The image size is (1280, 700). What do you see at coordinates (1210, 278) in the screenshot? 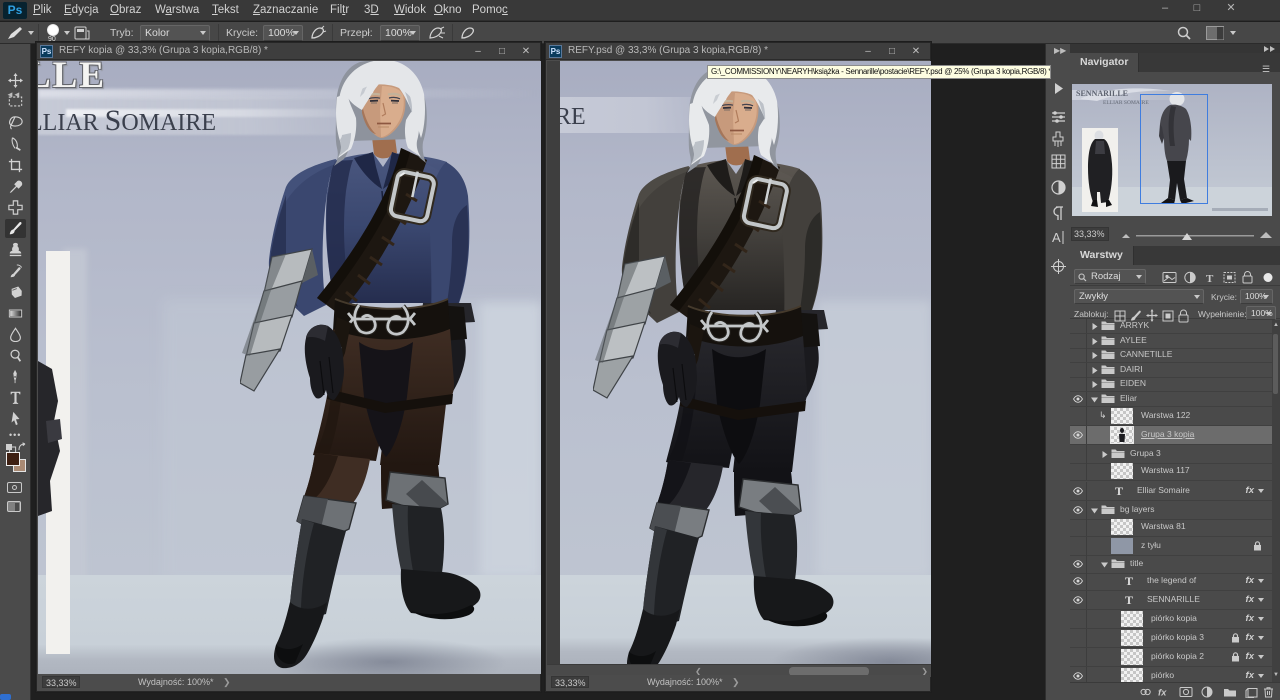
I see `svg-text: T` at bounding box center [1210, 278].